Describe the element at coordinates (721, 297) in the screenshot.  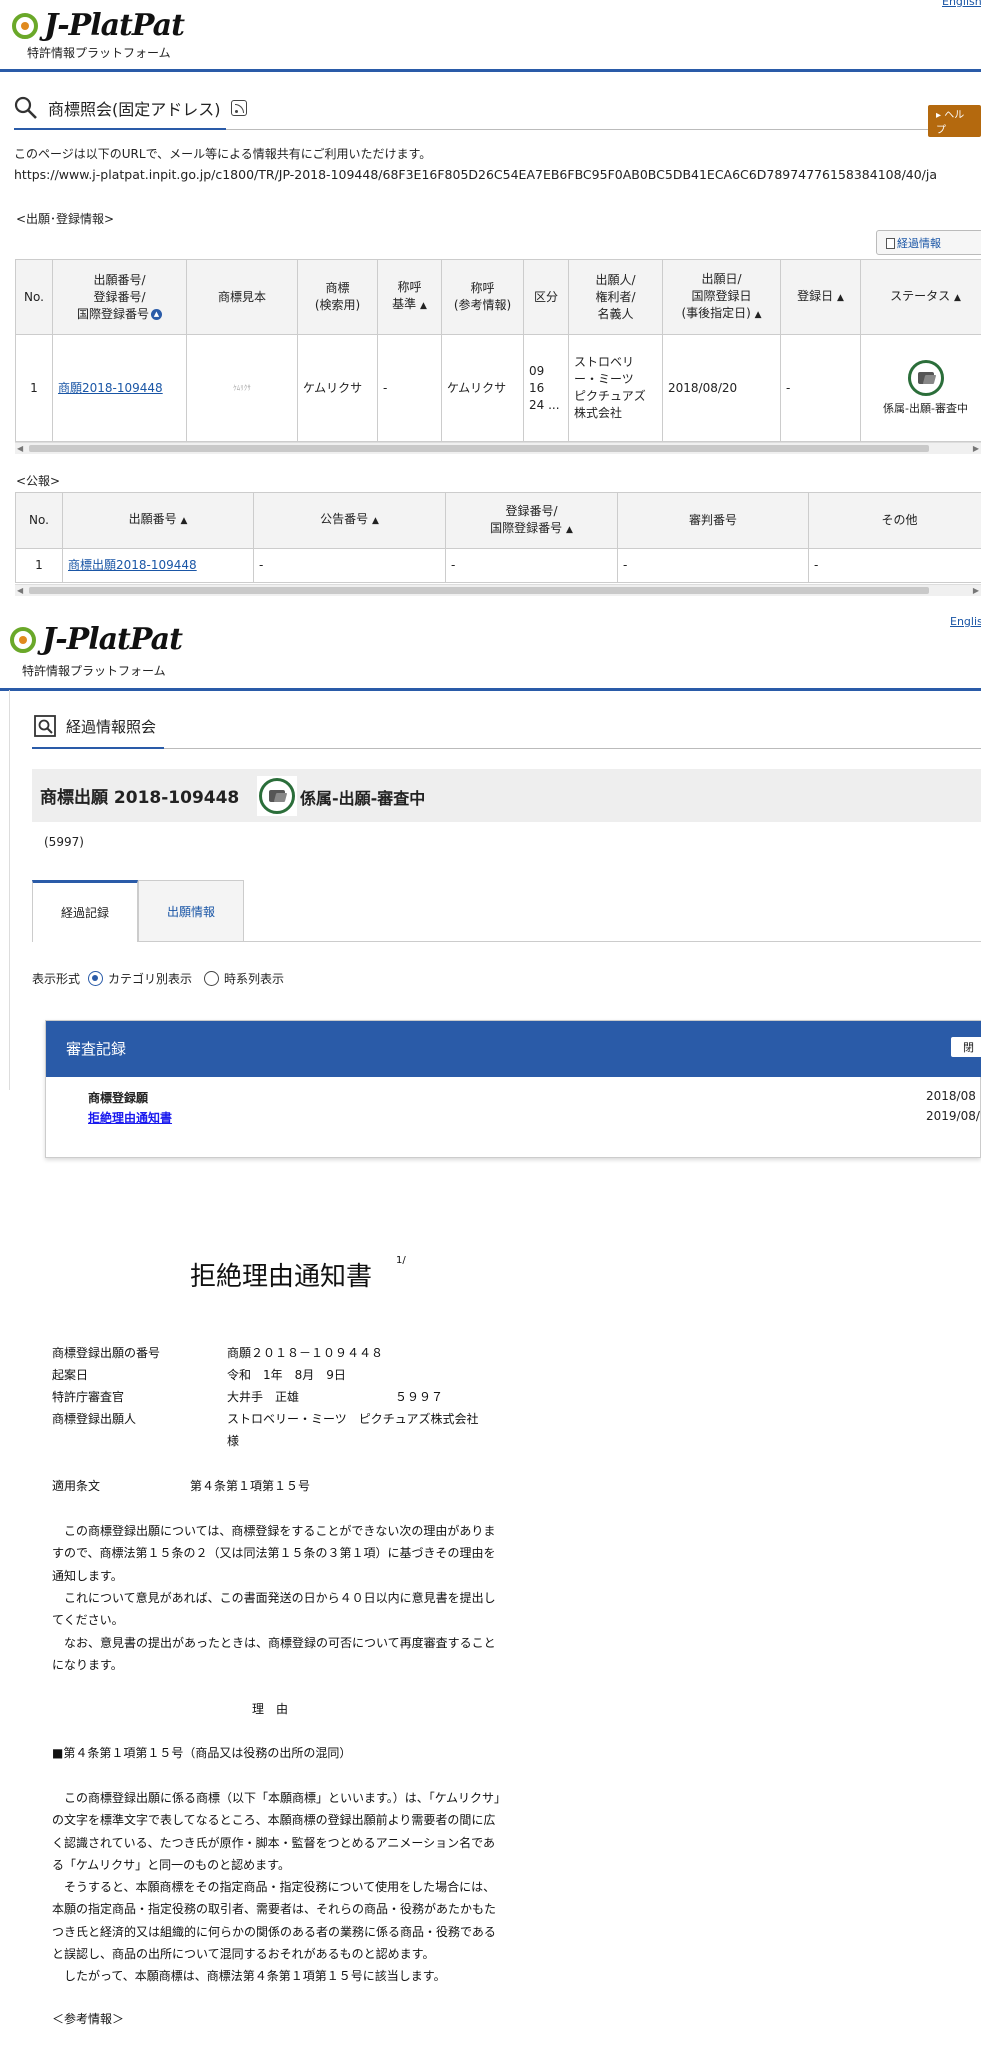
I see `col-app-date: 出願日/ 国際登録日 (事後指定日) ▲` at that location.